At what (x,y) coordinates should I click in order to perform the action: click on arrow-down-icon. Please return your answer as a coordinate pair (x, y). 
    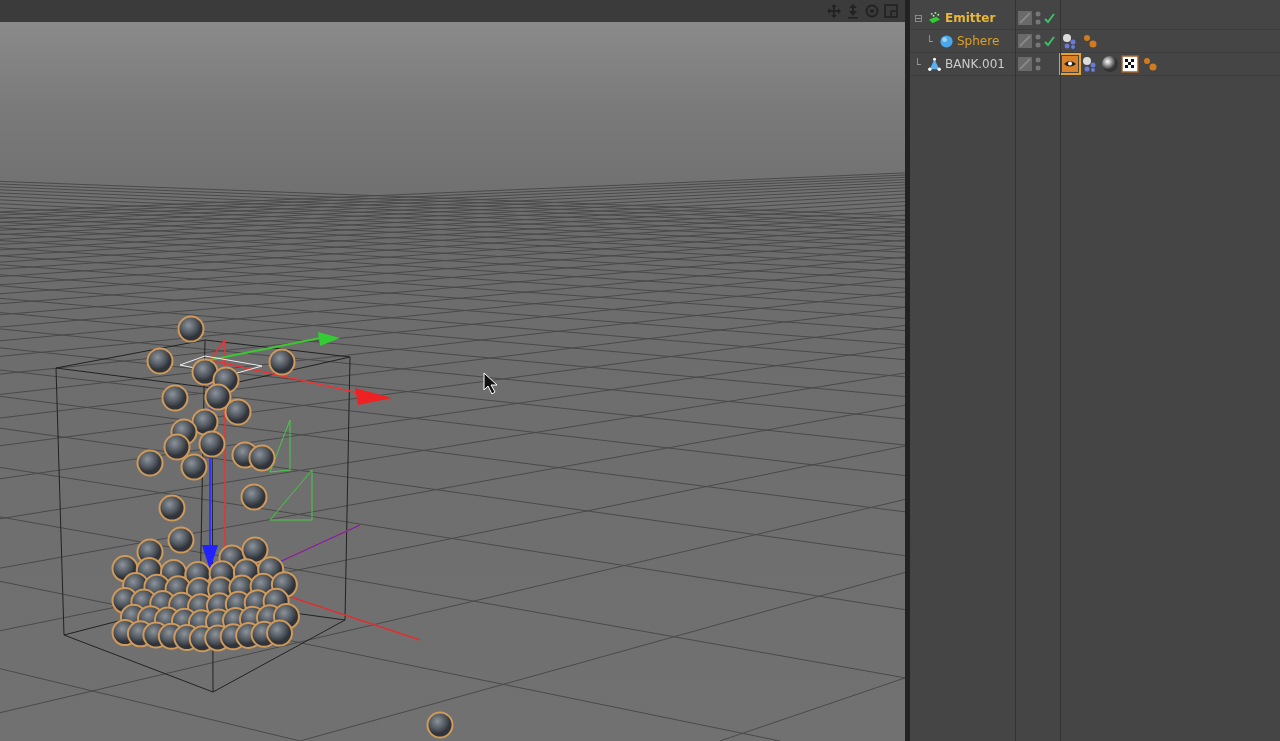
    Looking at the image, I should click on (853, 11).